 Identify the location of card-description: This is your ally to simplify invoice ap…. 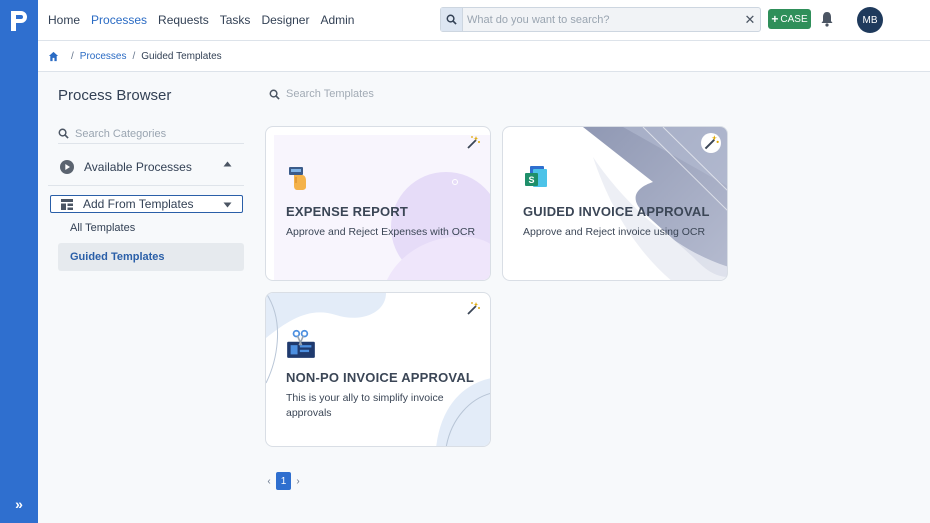
(365, 405).